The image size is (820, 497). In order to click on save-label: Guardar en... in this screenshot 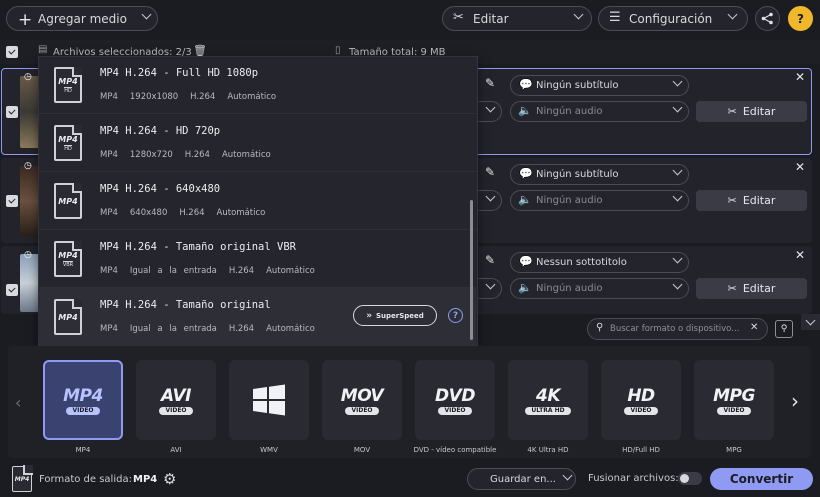, I will do `click(523, 479)`.